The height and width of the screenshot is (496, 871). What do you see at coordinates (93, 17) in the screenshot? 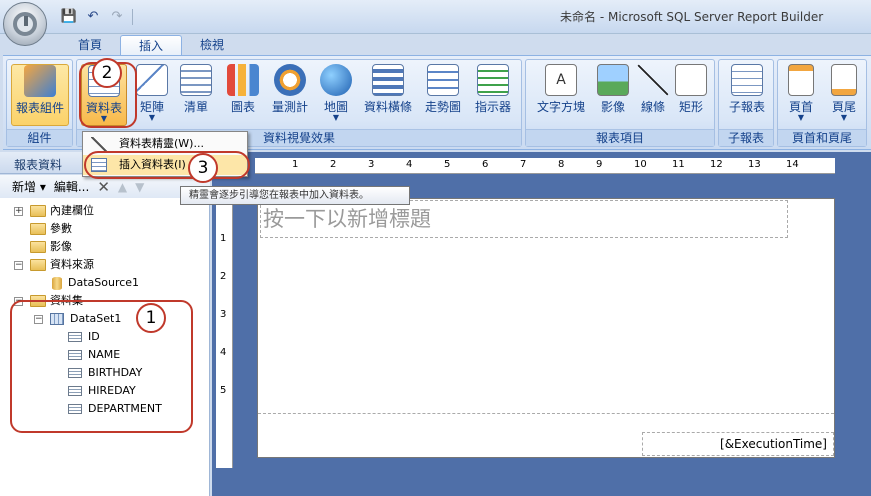
I see `undo-icon: ↶` at bounding box center [93, 17].